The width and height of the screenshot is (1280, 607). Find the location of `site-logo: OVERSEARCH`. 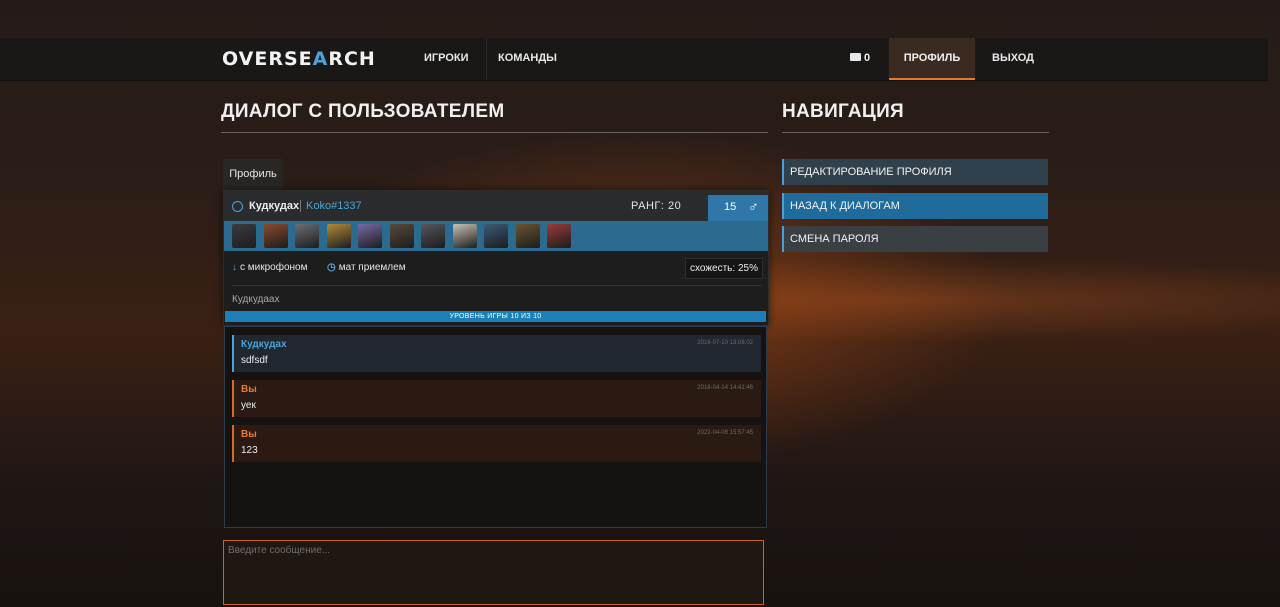

site-logo: OVERSEARCH is located at coordinates (299, 59).